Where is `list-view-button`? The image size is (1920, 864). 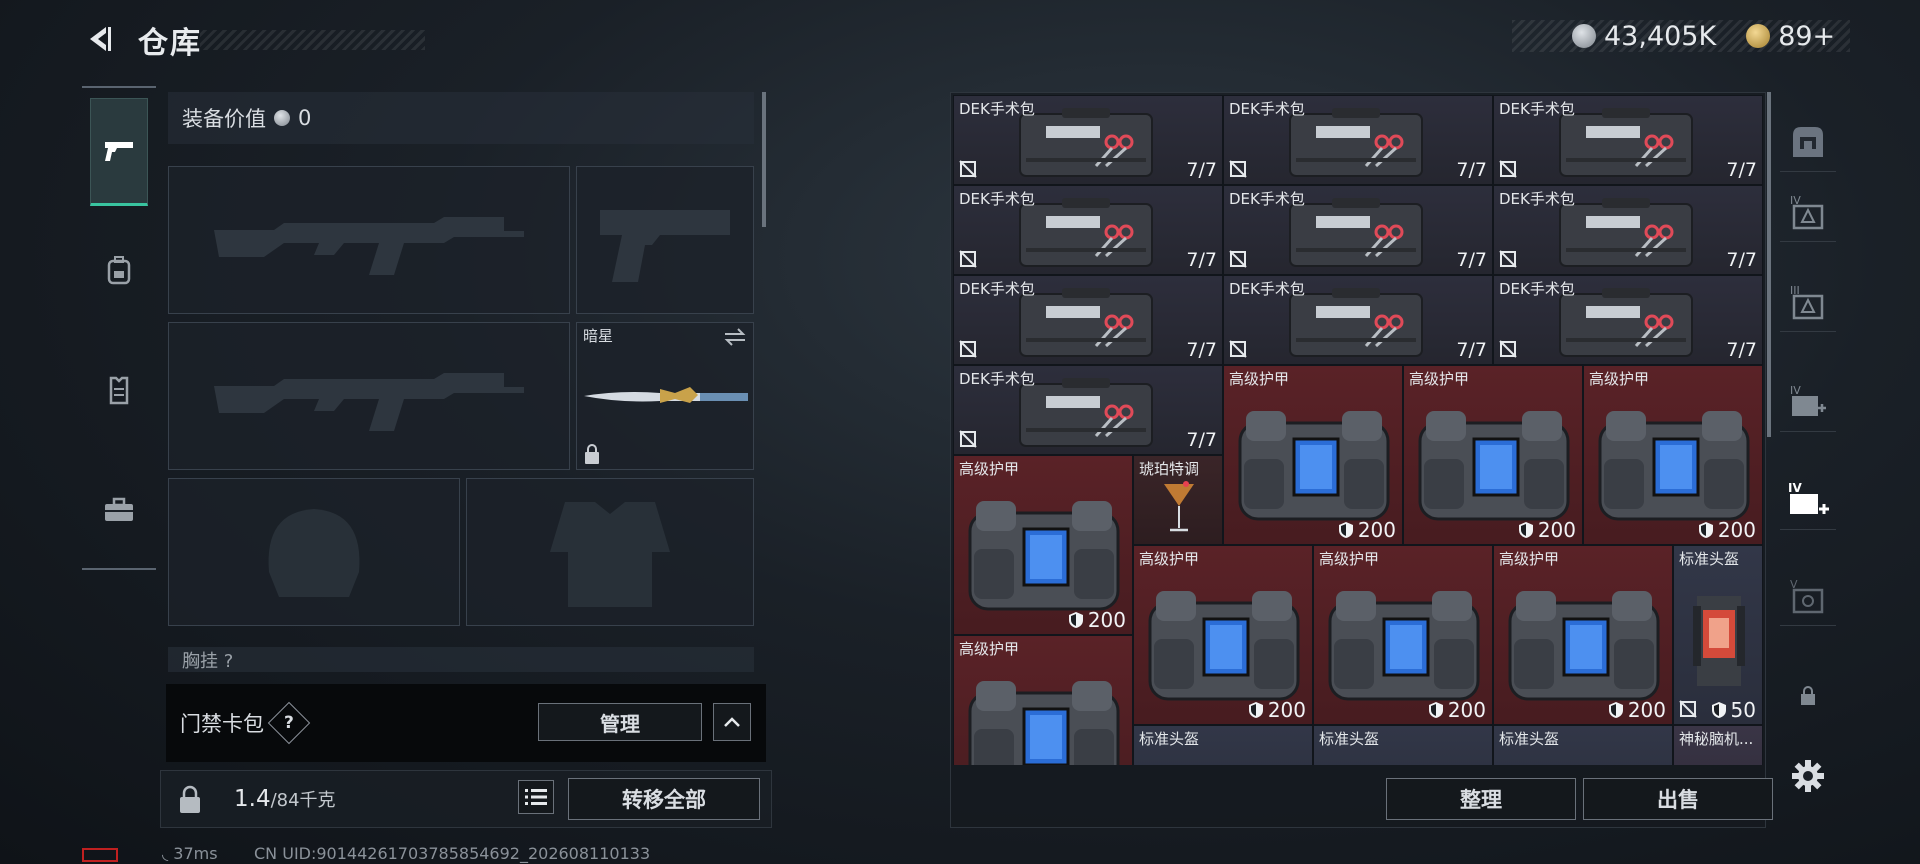
list-view-button is located at coordinates (536, 797).